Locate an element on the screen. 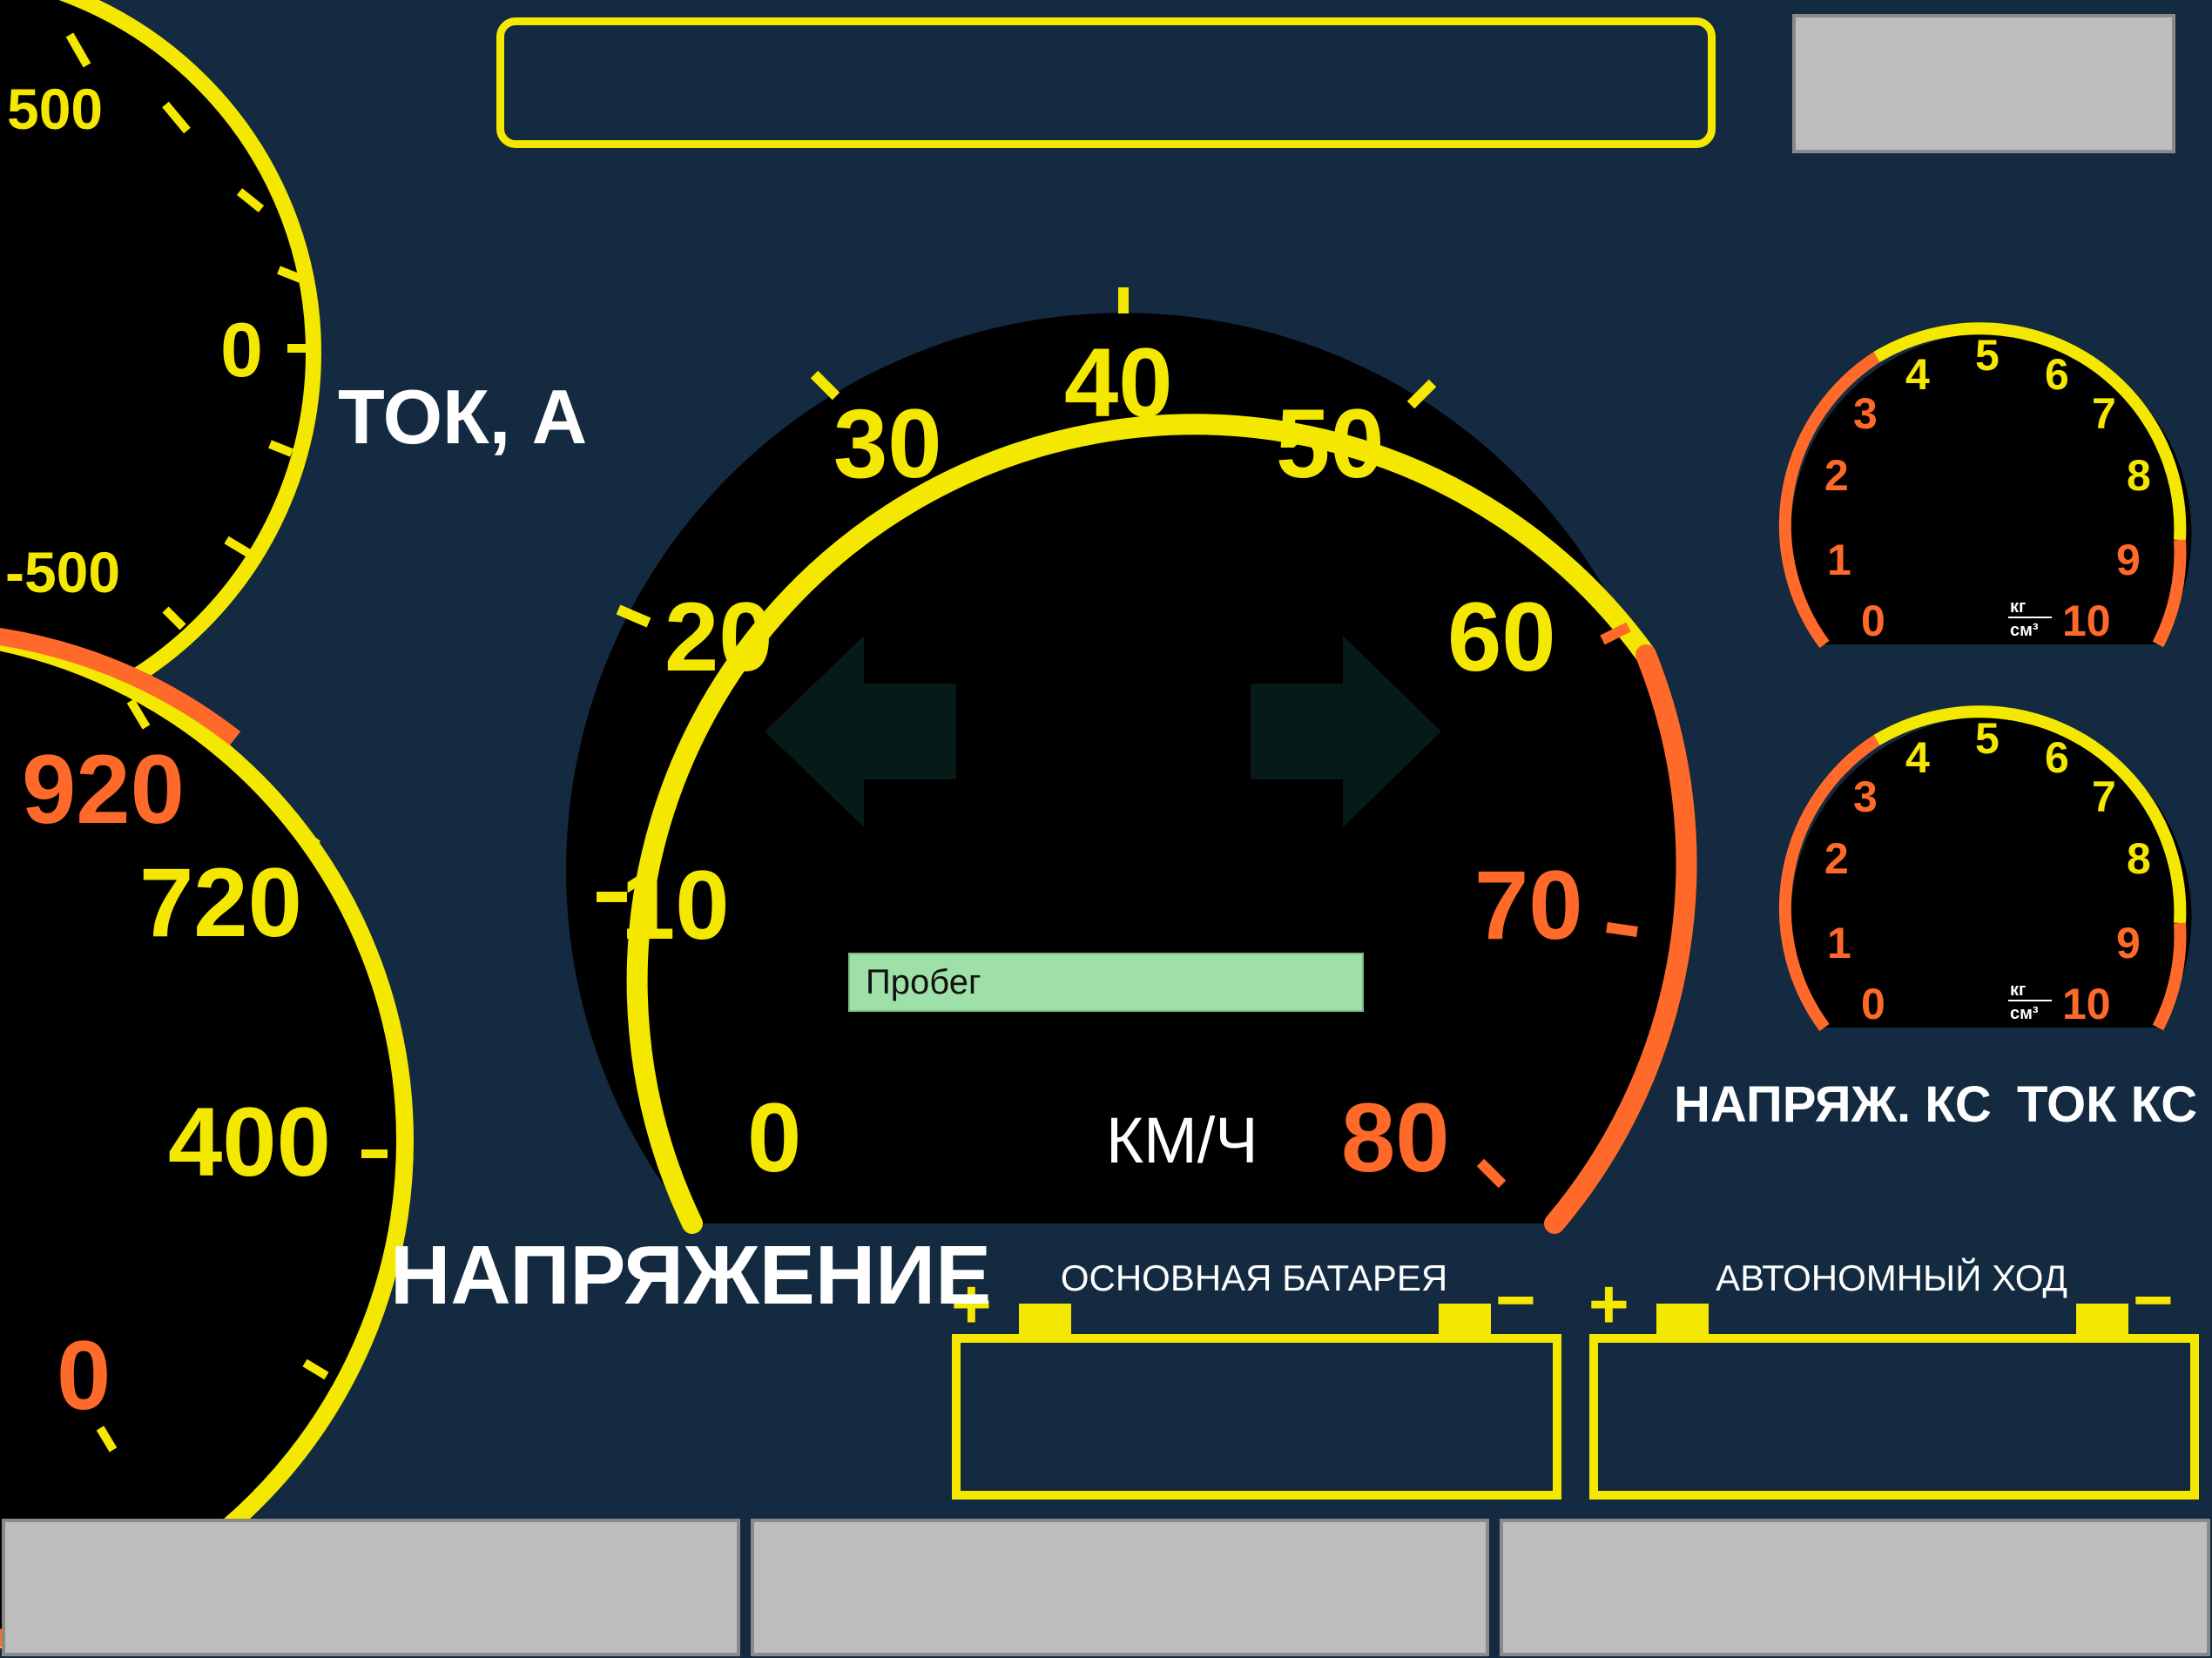 The width and height of the screenshot is (2212, 1658). p1-tick-2: 2 is located at coordinates (1837, 476).